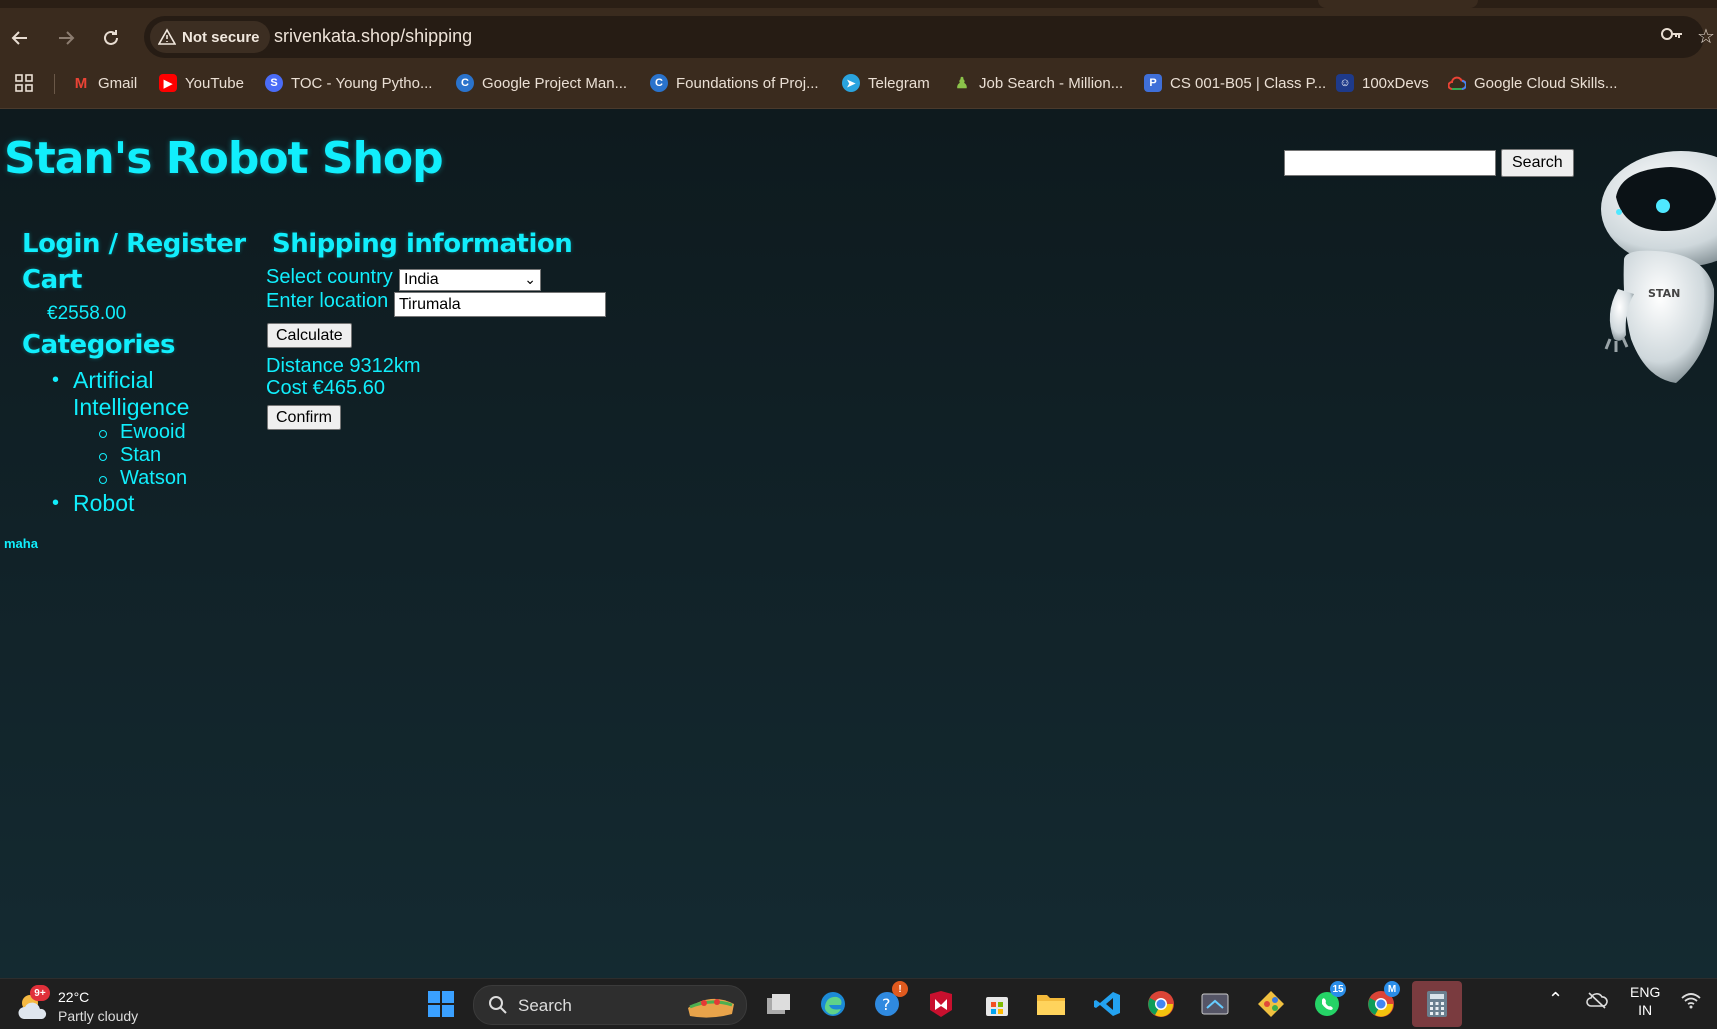  I want to click on forward-button, so click(66, 38).